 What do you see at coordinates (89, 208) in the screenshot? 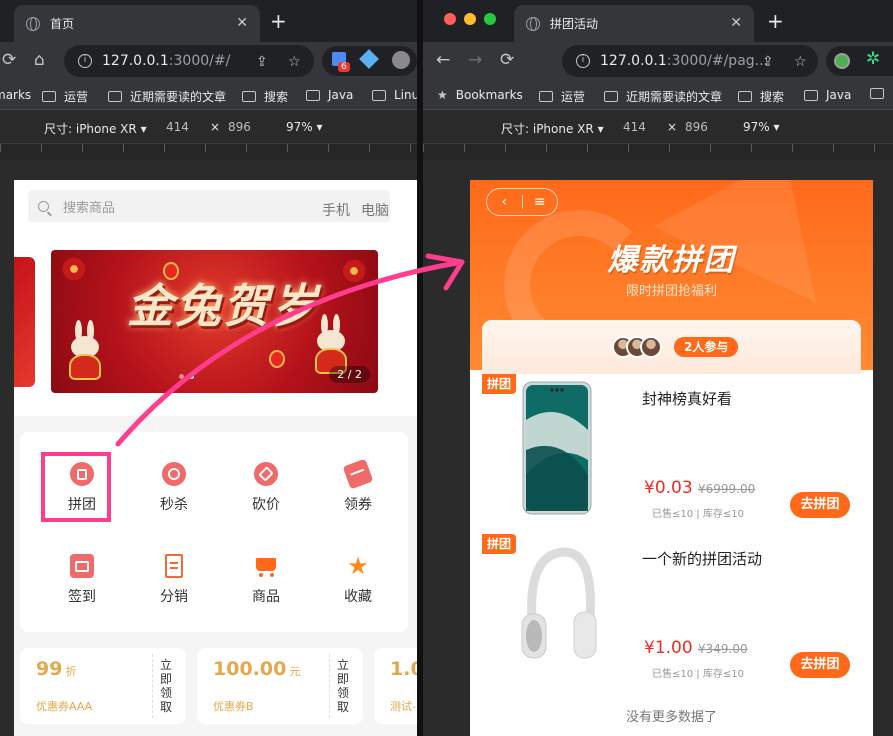
I see `search-placeholder: 搜索商品` at bounding box center [89, 208].